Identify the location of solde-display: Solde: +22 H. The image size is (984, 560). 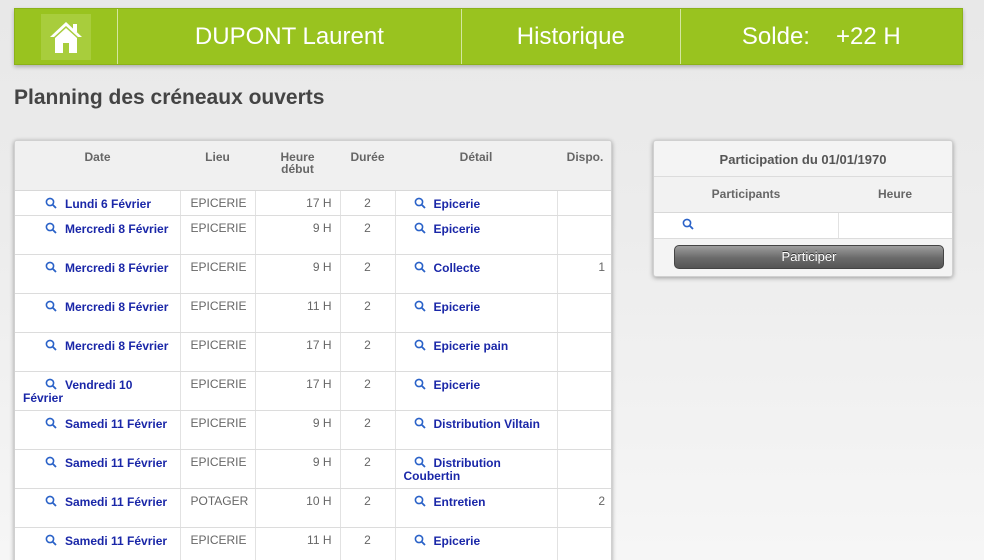
(821, 36).